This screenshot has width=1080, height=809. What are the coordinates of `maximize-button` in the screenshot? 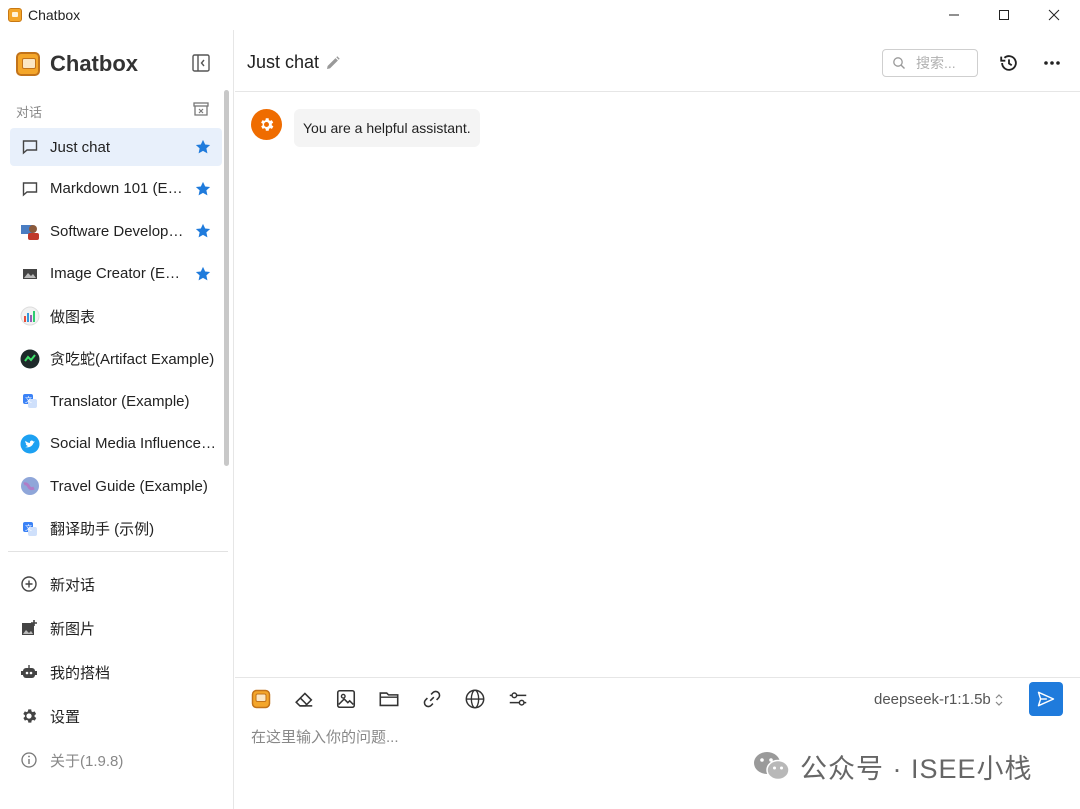 It's located at (1004, 15).